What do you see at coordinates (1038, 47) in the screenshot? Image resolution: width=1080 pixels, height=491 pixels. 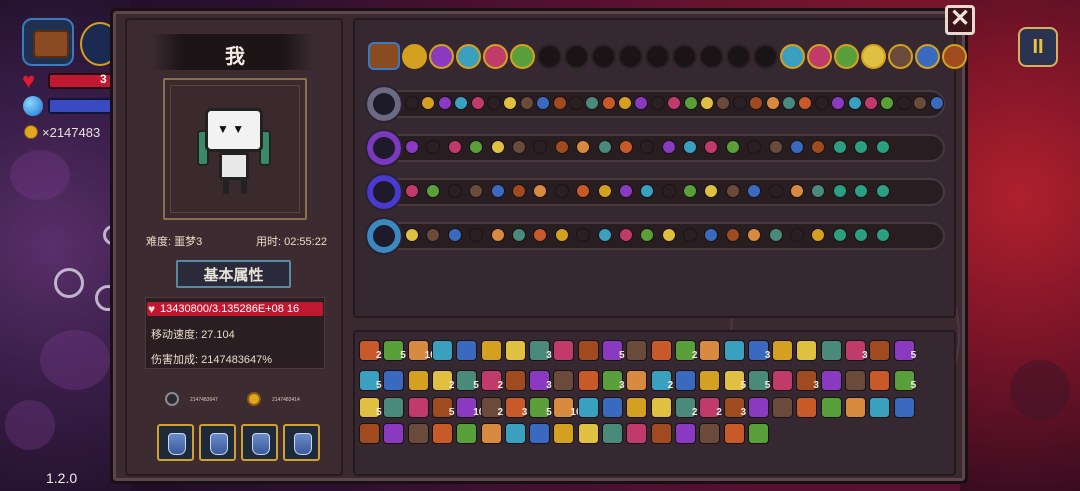 I see `pause-button: II` at bounding box center [1038, 47].